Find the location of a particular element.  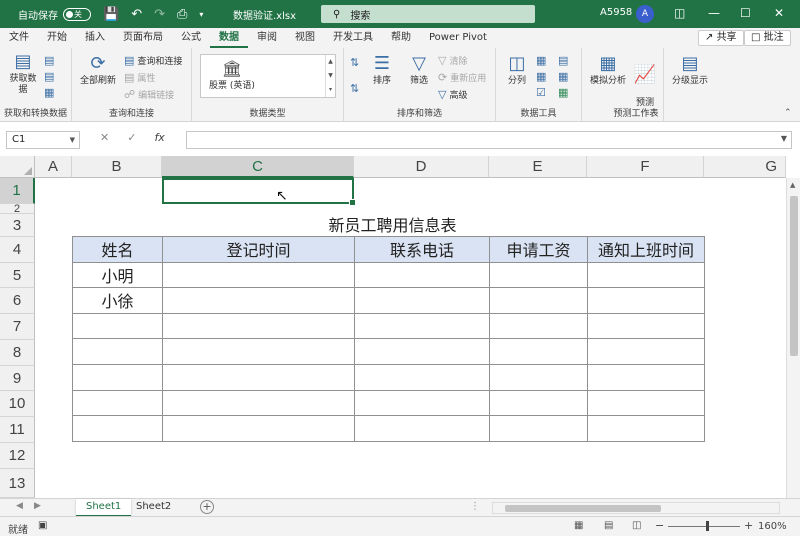

remove-duplicates-icon: ▦ is located at coordinates (542, 76).